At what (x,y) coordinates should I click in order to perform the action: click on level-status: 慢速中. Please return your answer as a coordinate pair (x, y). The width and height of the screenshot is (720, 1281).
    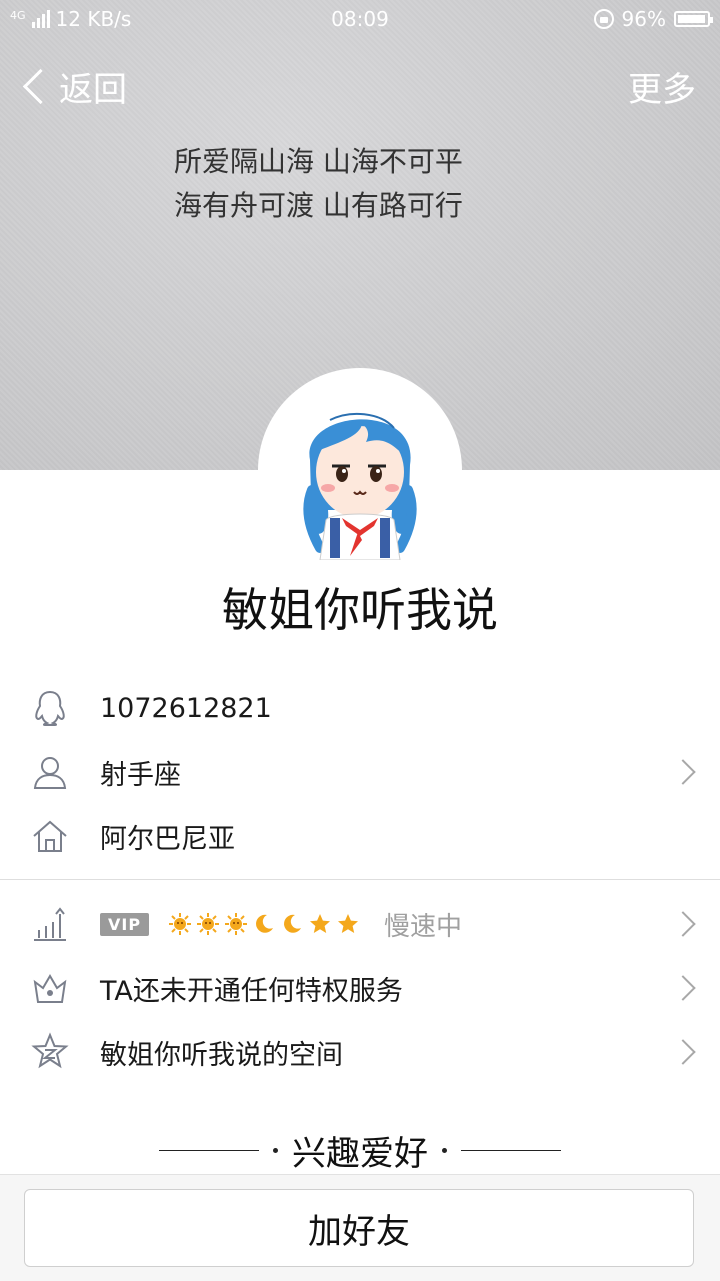
    Looking at the image, I should click on (423, 926).